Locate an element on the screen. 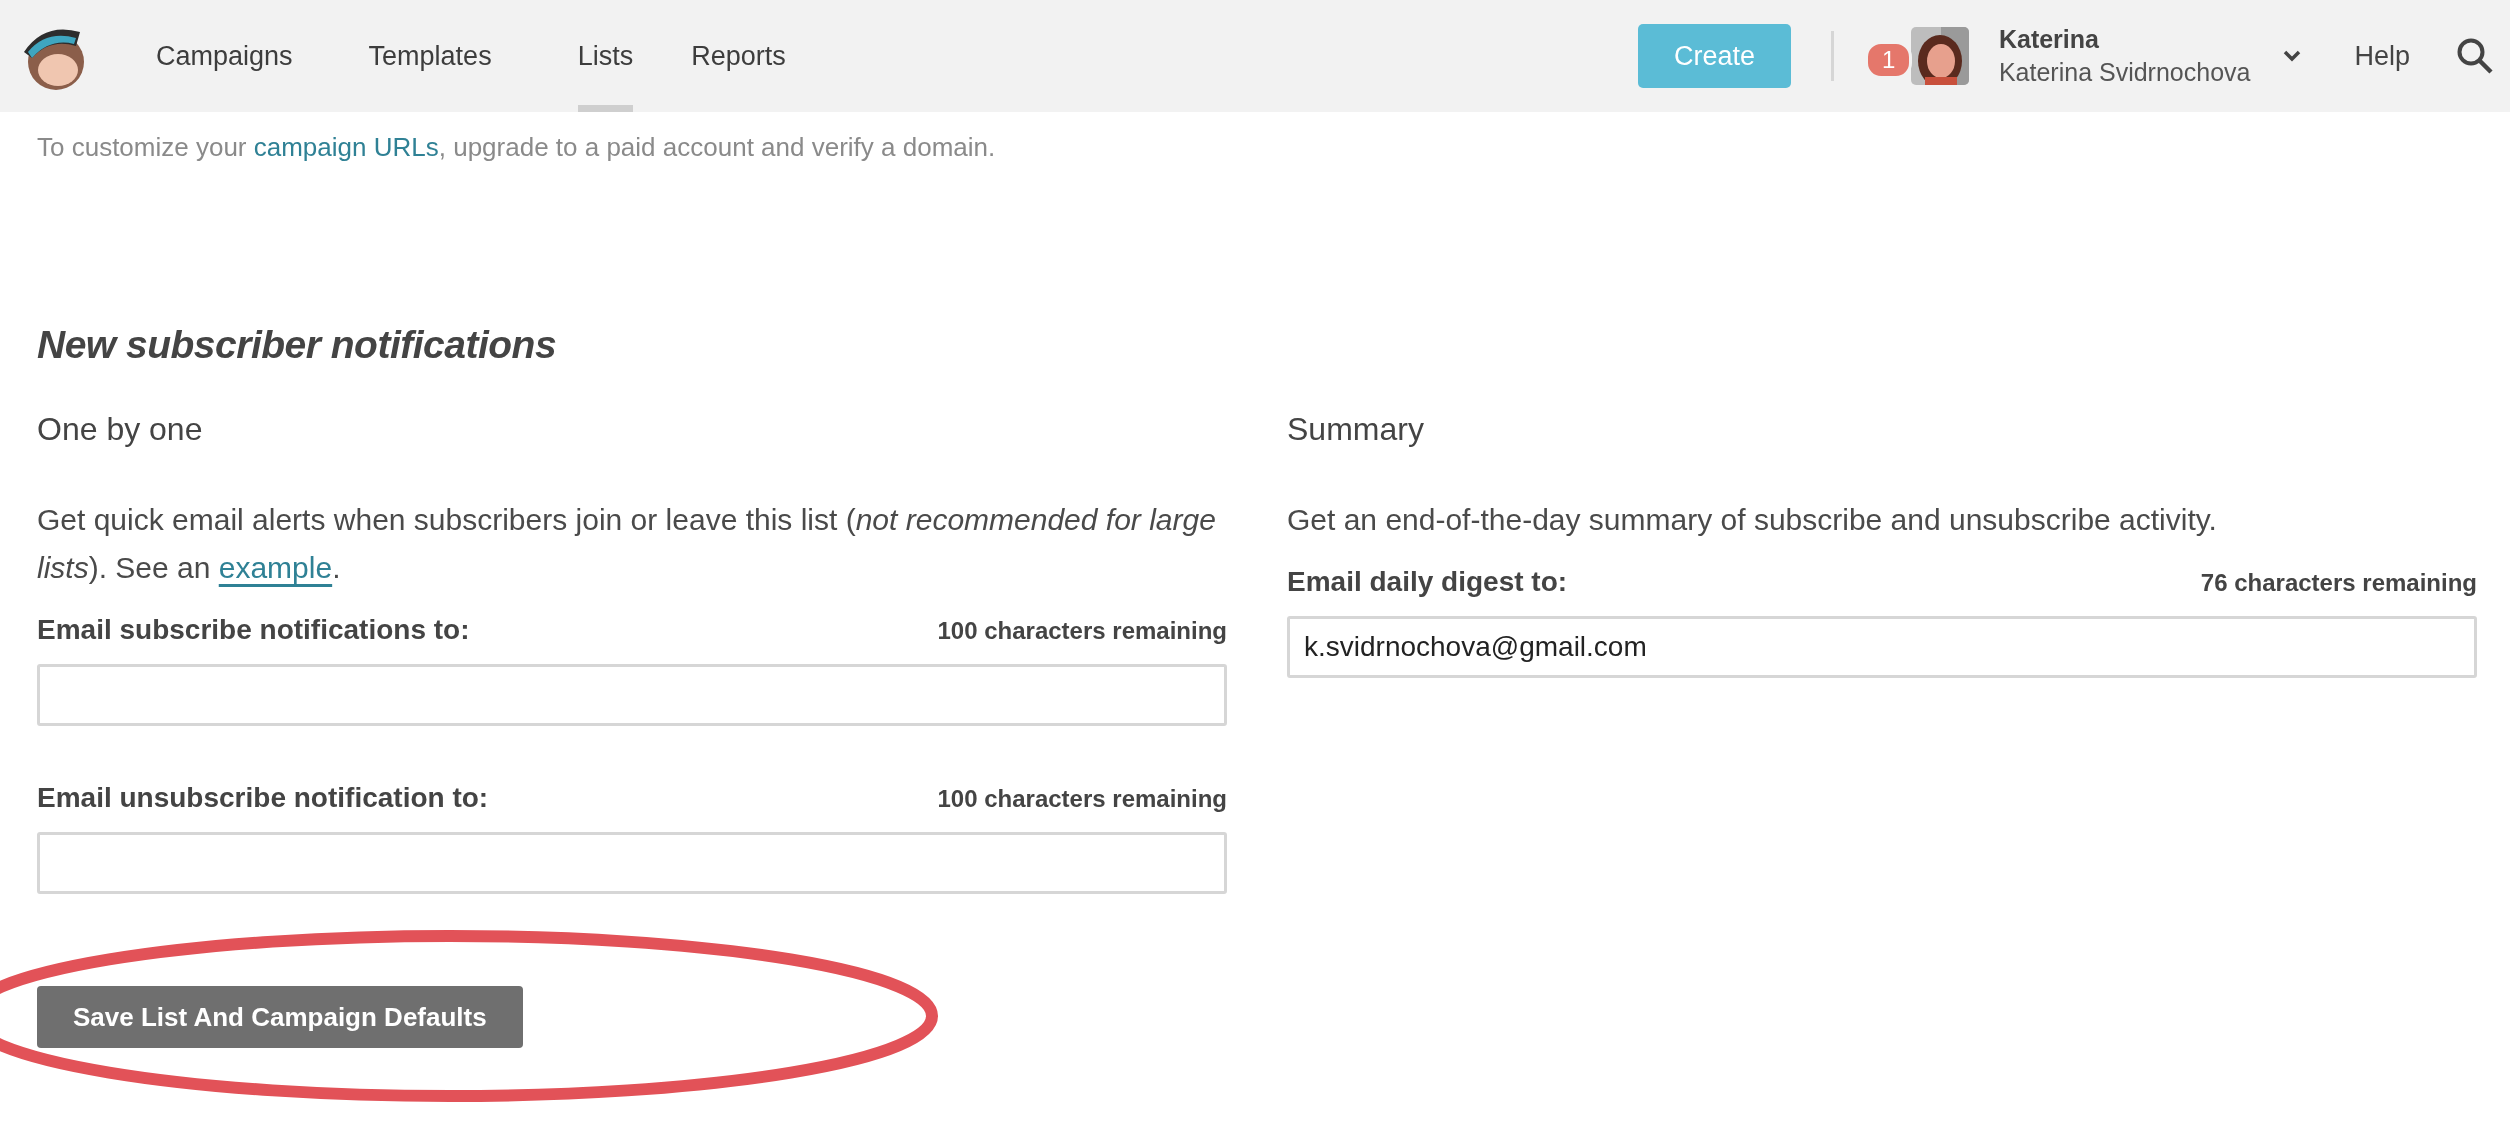  help-link: Help is located at coordinates (2382, 56).